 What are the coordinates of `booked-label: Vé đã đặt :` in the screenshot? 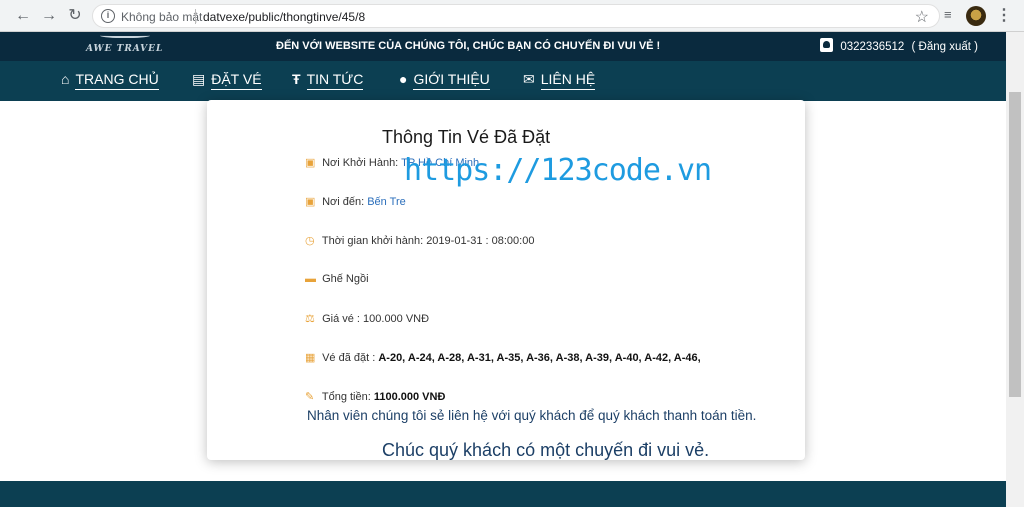 It's located at (349, 358).